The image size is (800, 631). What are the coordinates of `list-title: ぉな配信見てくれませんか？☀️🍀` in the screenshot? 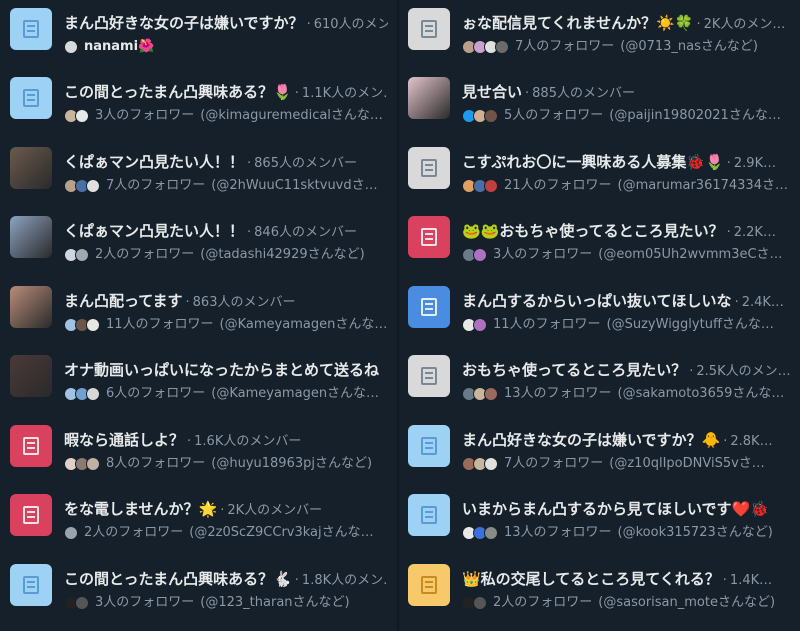 It's located at (578, 23).